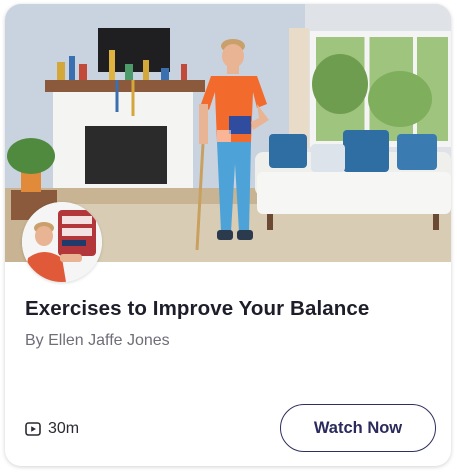  I want to click on course-title: Exercises to Improve Your Balance, so click(197, 308).